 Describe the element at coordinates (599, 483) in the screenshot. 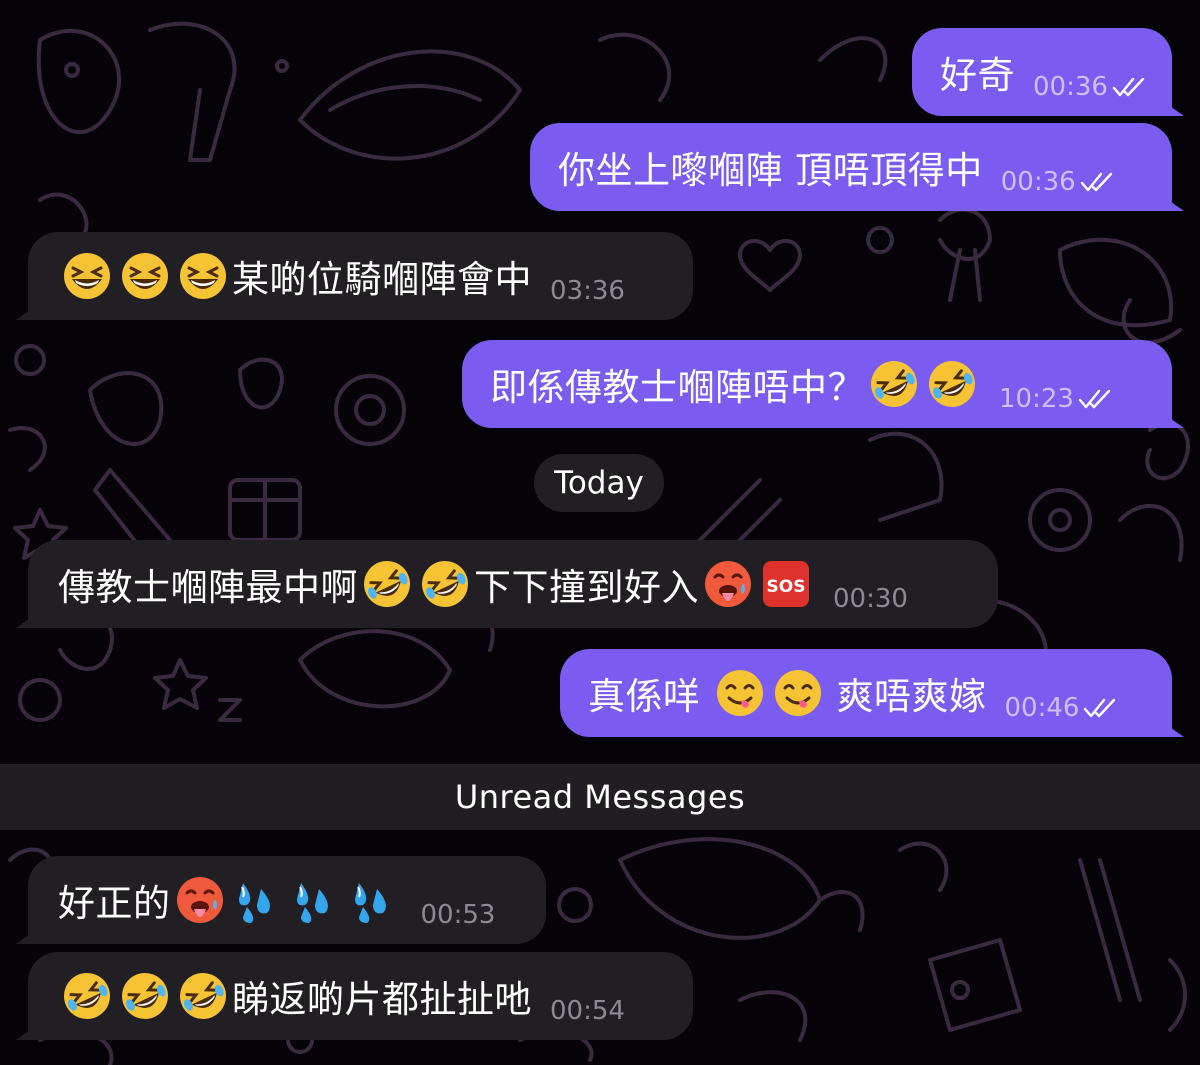

I see `date-separator: Today` at that location.